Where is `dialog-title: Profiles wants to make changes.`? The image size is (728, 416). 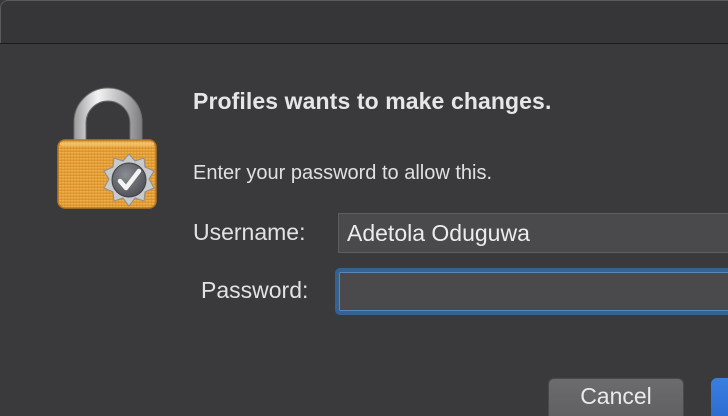
dialog-title: Profiles wants to make changes. is located at coordinates (372, 101).